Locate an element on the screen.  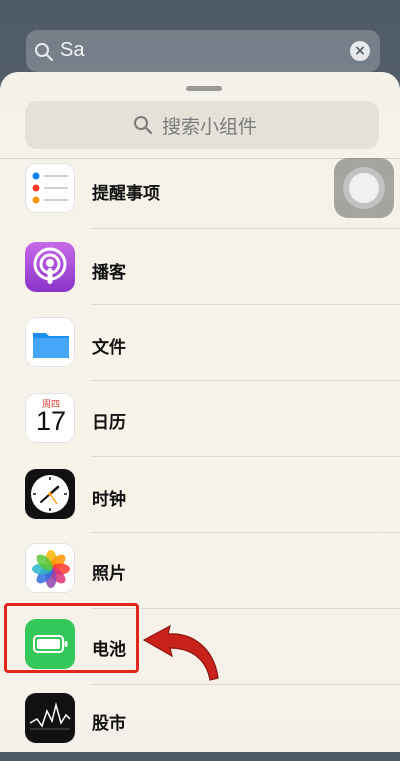
reminders-icon is located at coordinates (50, 188).